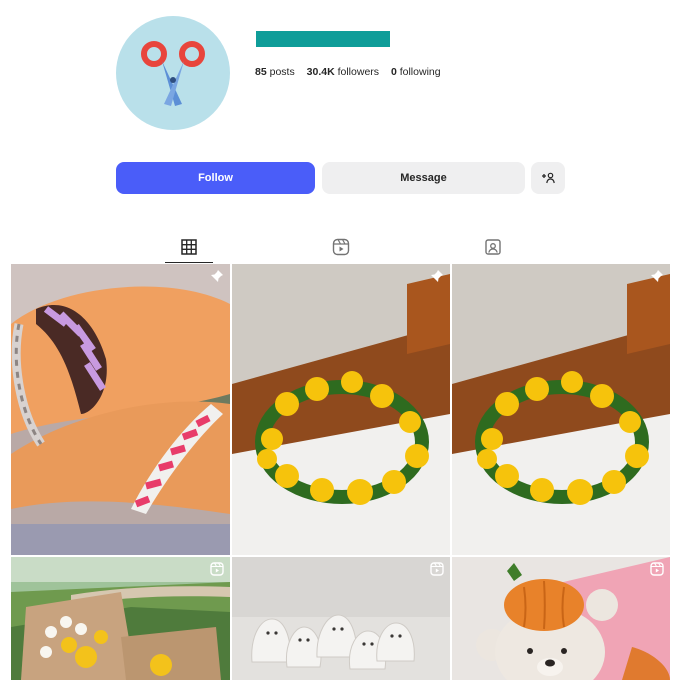 This screenshot has height=680, width=680. I want to click on tab-posts, so click(189, 247).